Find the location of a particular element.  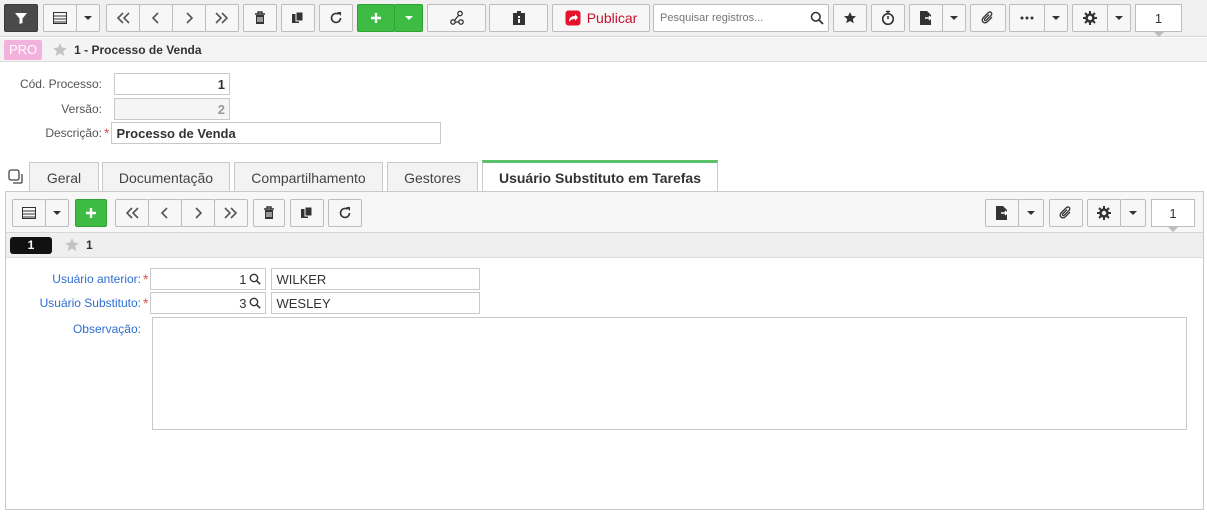

codigo-field: 1 is located at coordinates (172, 84).